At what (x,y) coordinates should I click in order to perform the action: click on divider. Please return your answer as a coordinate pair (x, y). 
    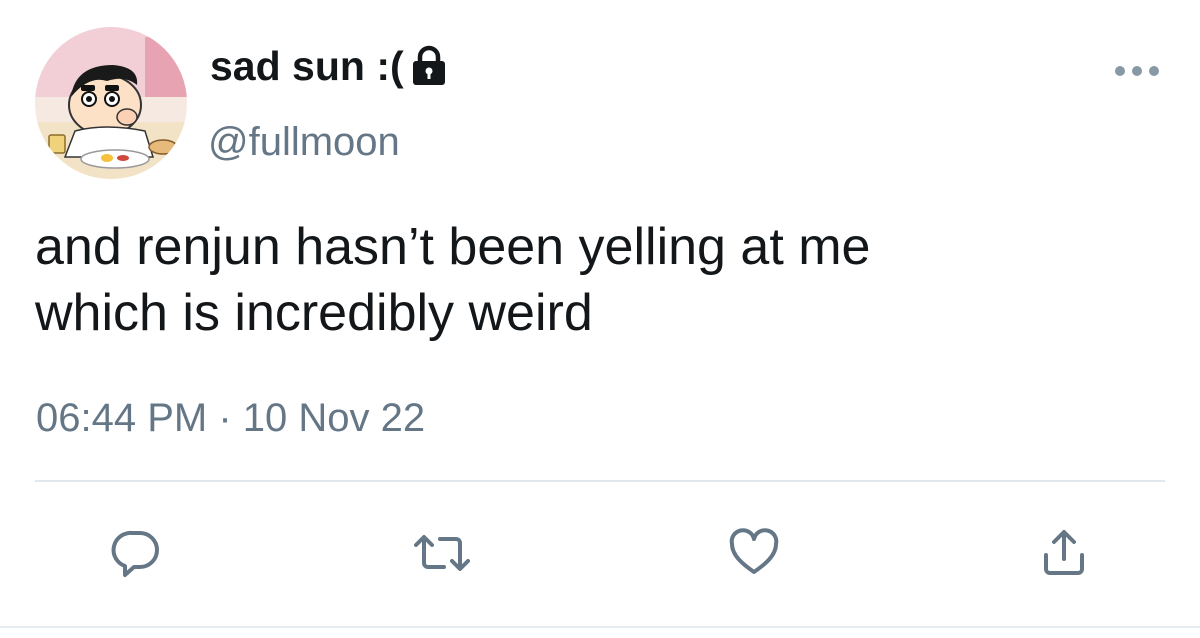
    Looking at the image, I should click on (600, 481).